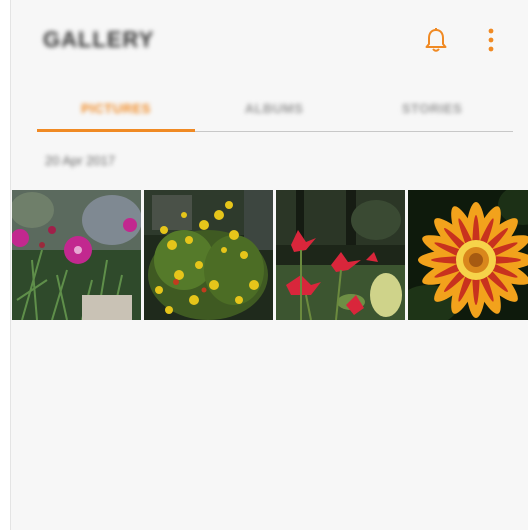 Image resolution: width=528 pixels, height=530 pixels. What do you see at coordinates (208, 255) in the screenshot?
I see `photo-thumbnail-yellow-shrub` at bounding box center [208, 255].